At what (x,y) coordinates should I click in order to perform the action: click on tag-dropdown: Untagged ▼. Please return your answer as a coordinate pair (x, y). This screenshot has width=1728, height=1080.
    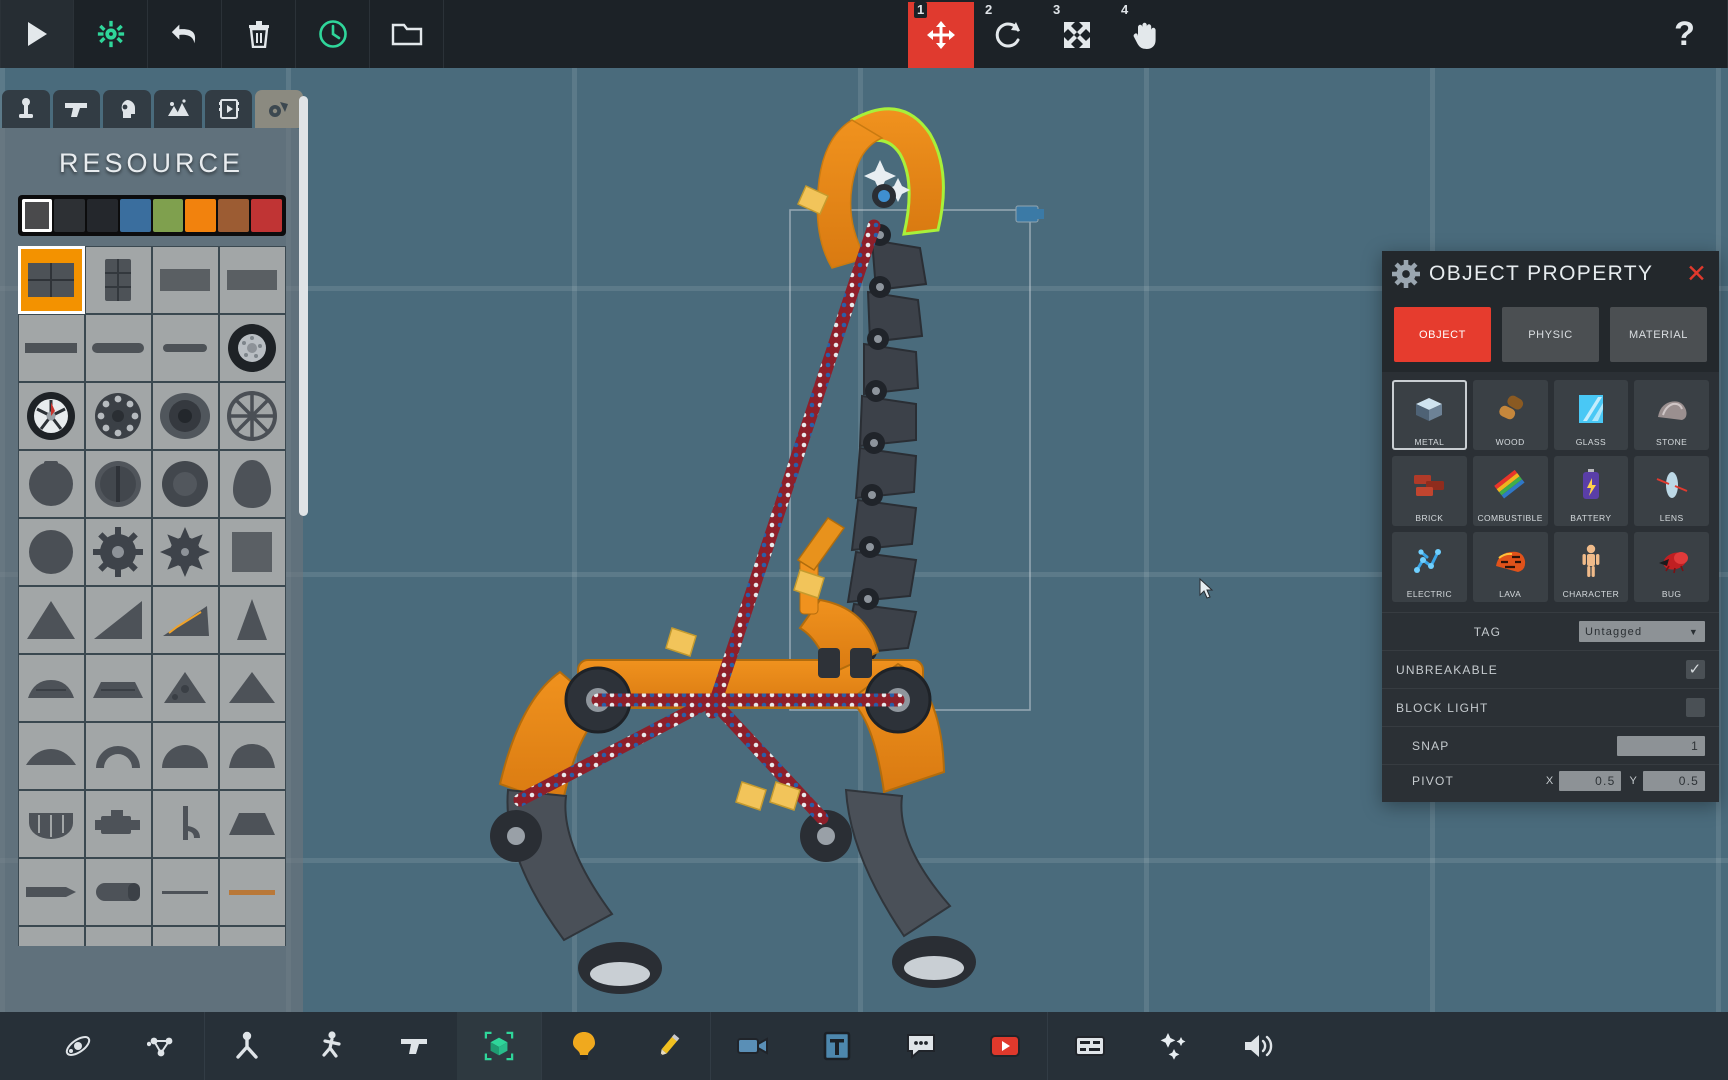
    Looking at the image, I should click on (1642, 631).